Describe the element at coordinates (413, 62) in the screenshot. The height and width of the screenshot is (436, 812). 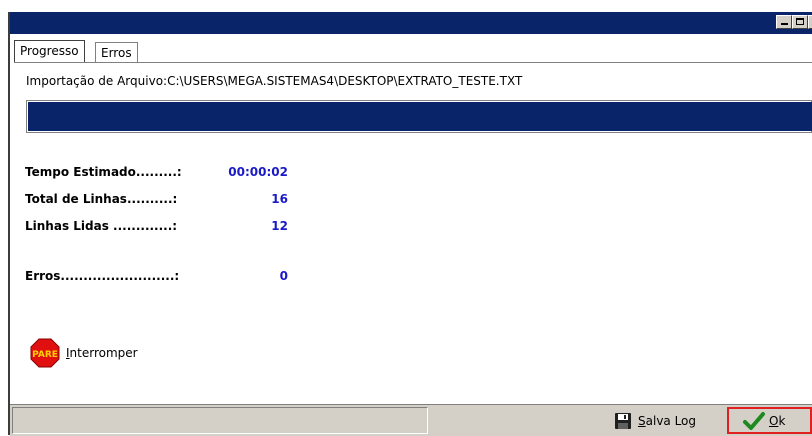
I see `tab-divider` at that location.